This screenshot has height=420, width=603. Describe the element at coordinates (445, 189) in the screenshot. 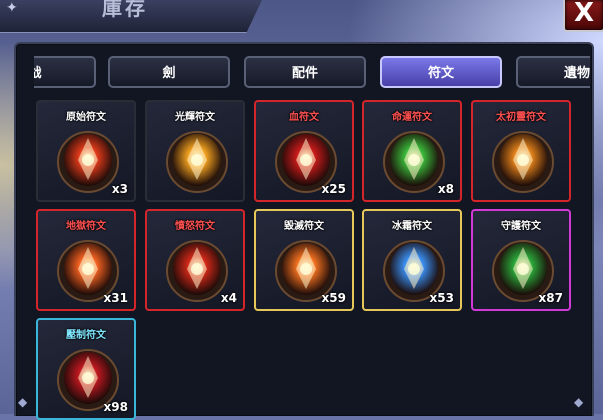

I see `rune-quantity: x8` at that location.